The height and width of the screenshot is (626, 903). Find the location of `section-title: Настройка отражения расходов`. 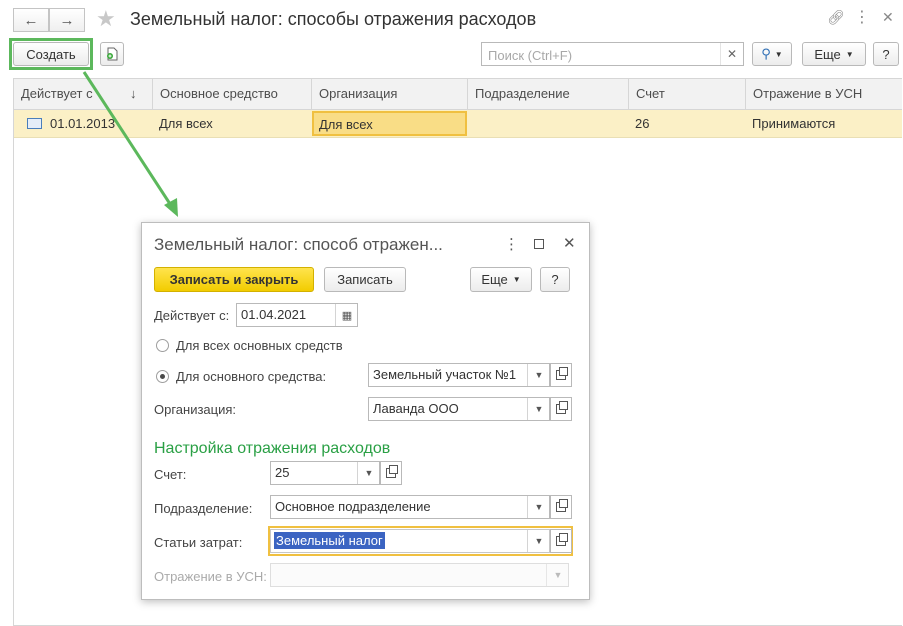

section-title: Настройка отражения расходов is located at coordinates (272, 448).